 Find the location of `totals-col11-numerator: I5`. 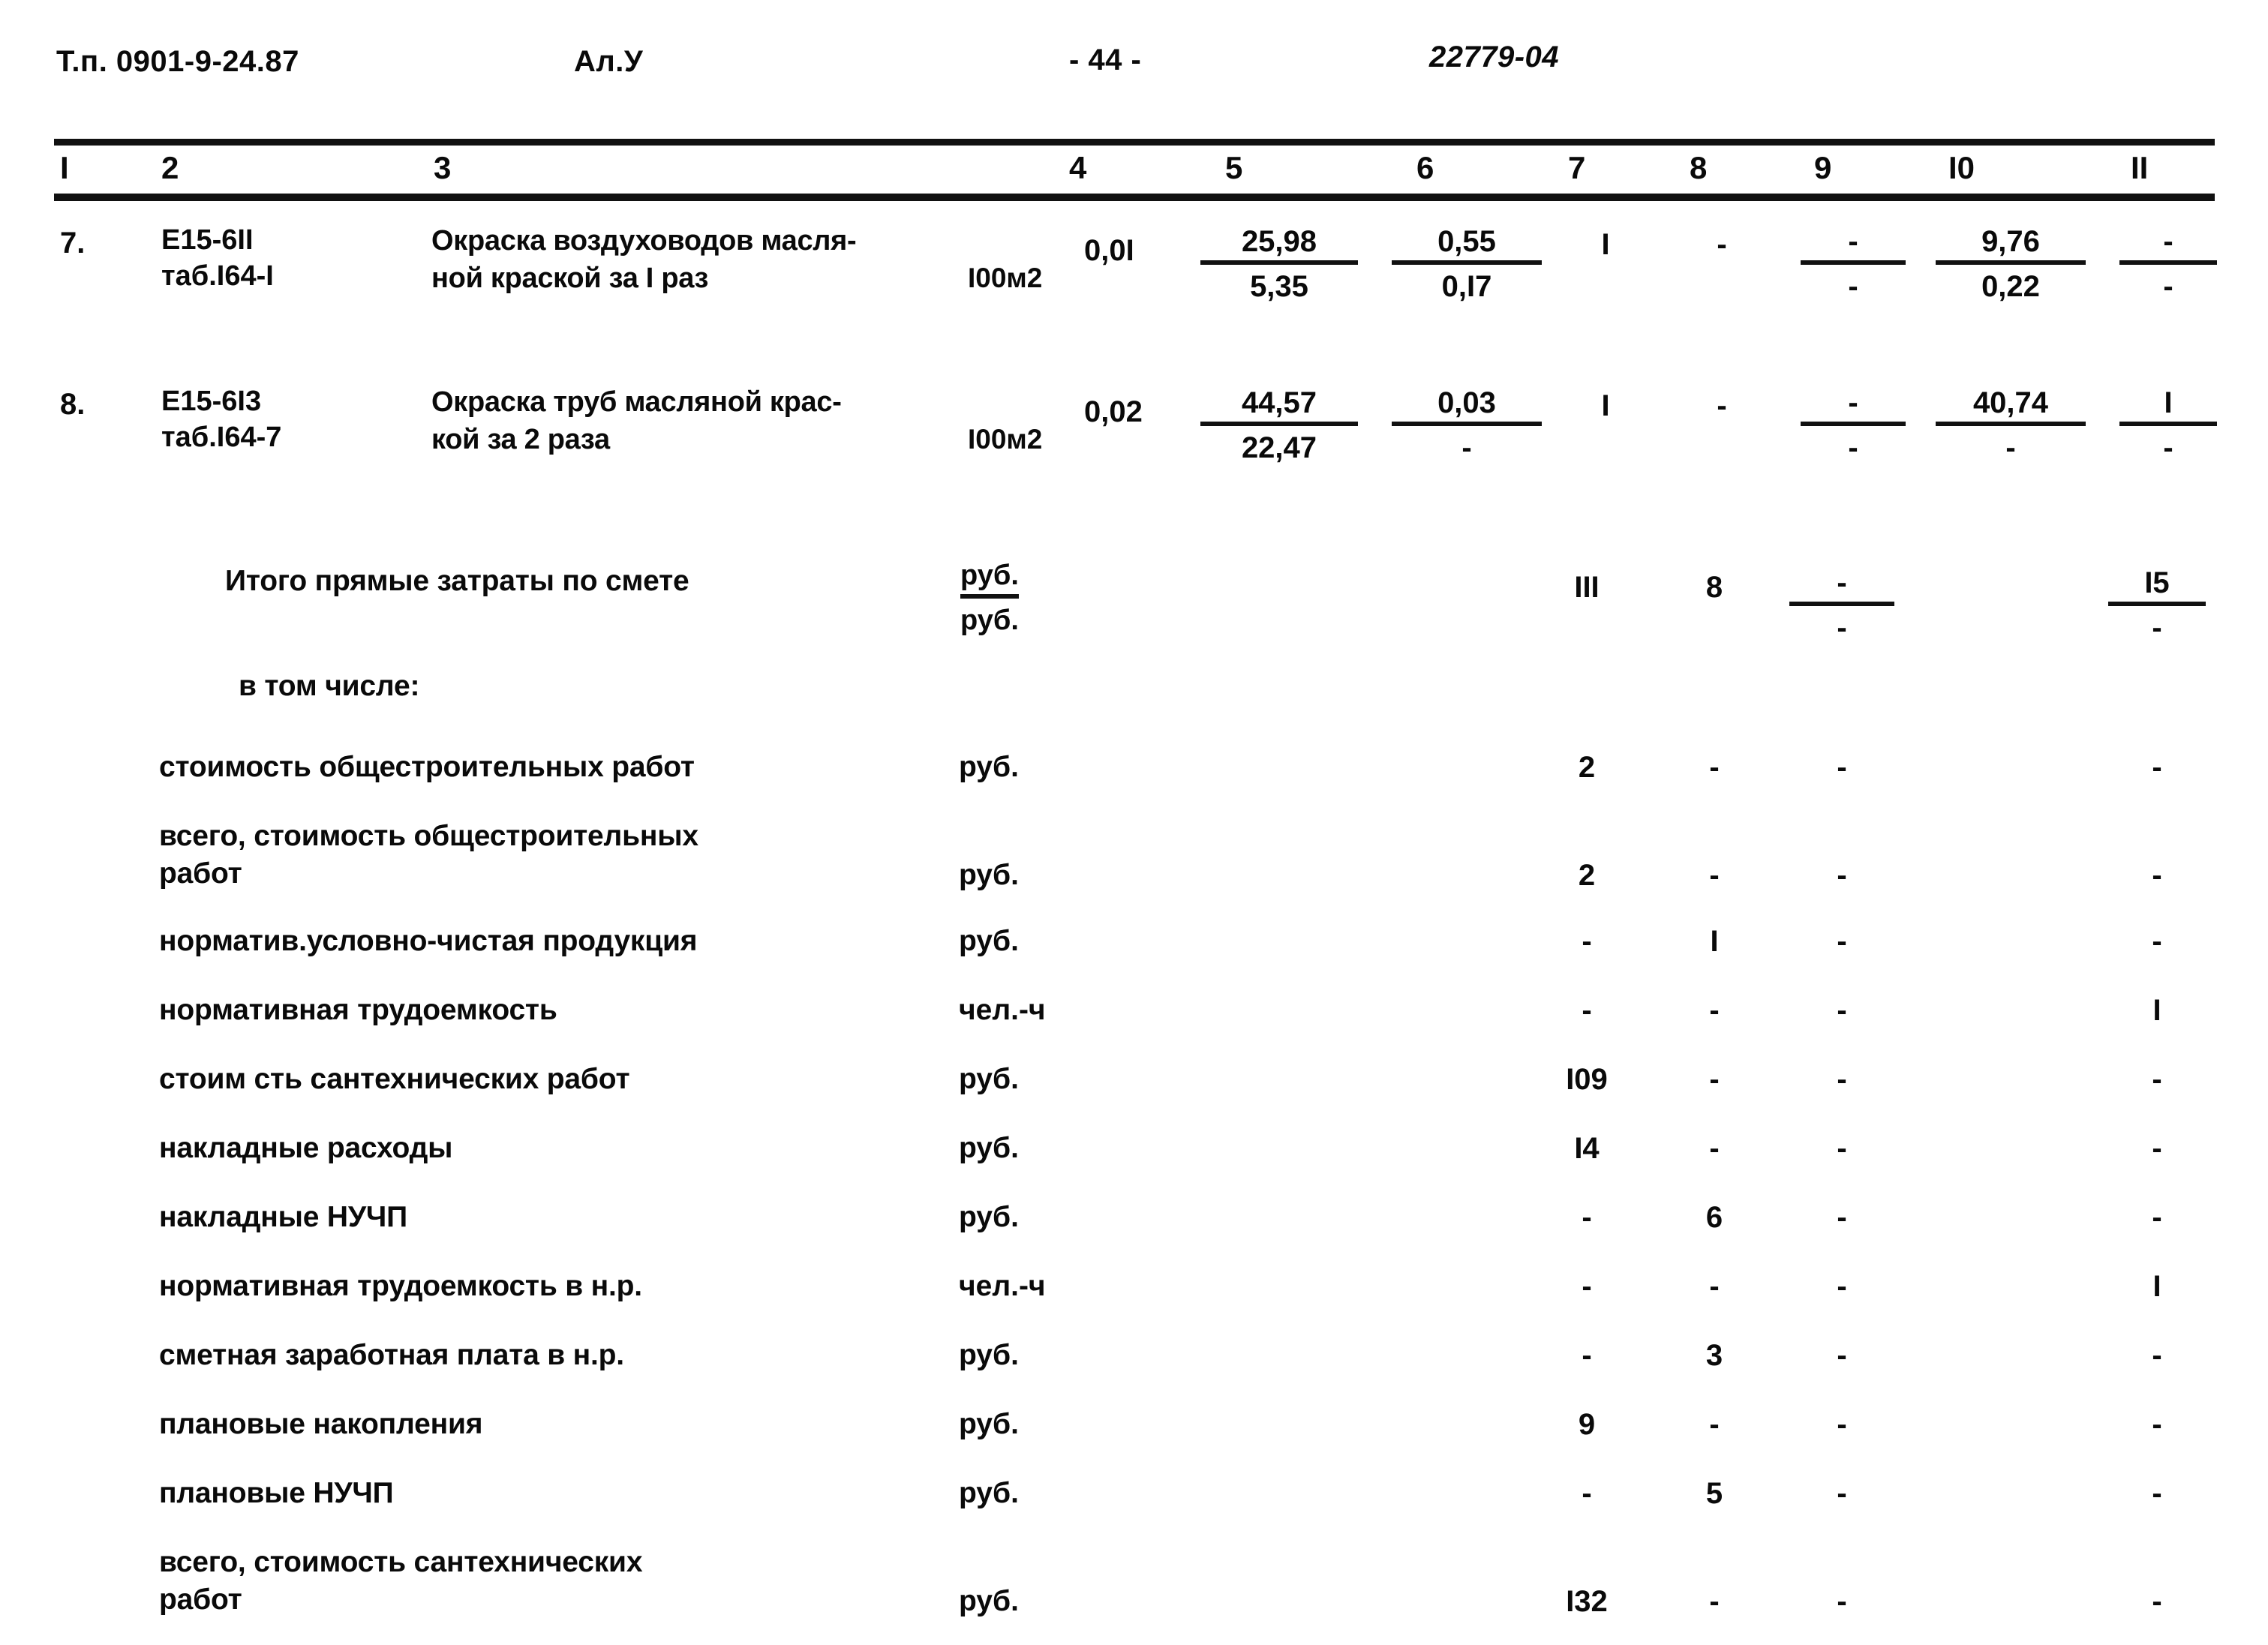

totals-col11-numerator: I5 is located at coordinates (2157, 585).